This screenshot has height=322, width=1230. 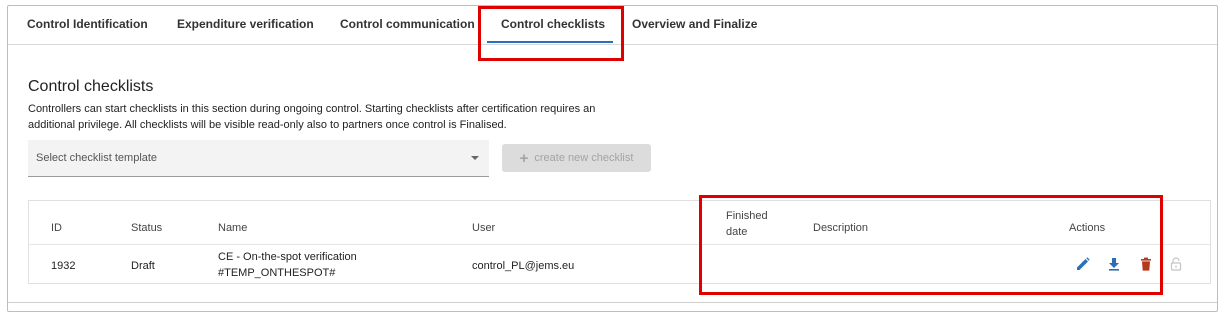 What do you see at coordinates (63, 266) in the screenshot?
I see `cell-id: 1932` at bounding box center [63, 266].